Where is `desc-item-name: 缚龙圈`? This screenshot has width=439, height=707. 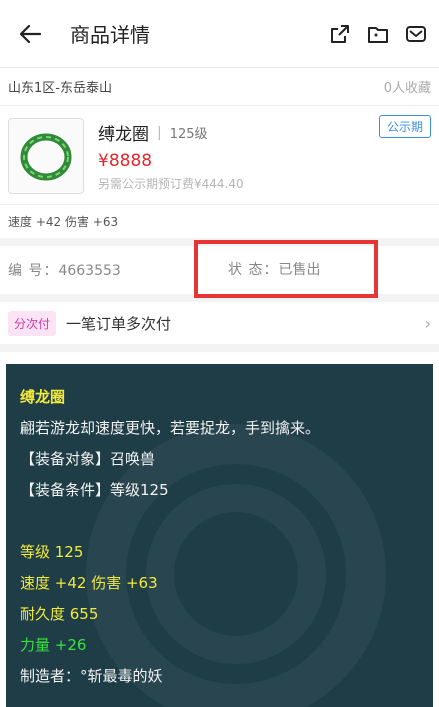 desc-item-name: 缚龙圈 is located at coordinates (43, 397).